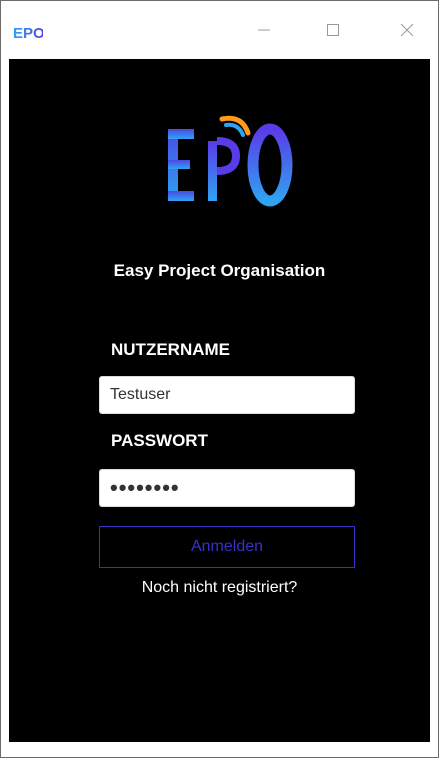 This screenshot has height=758, width=439. I want to click on username-input, so click(227, 395).